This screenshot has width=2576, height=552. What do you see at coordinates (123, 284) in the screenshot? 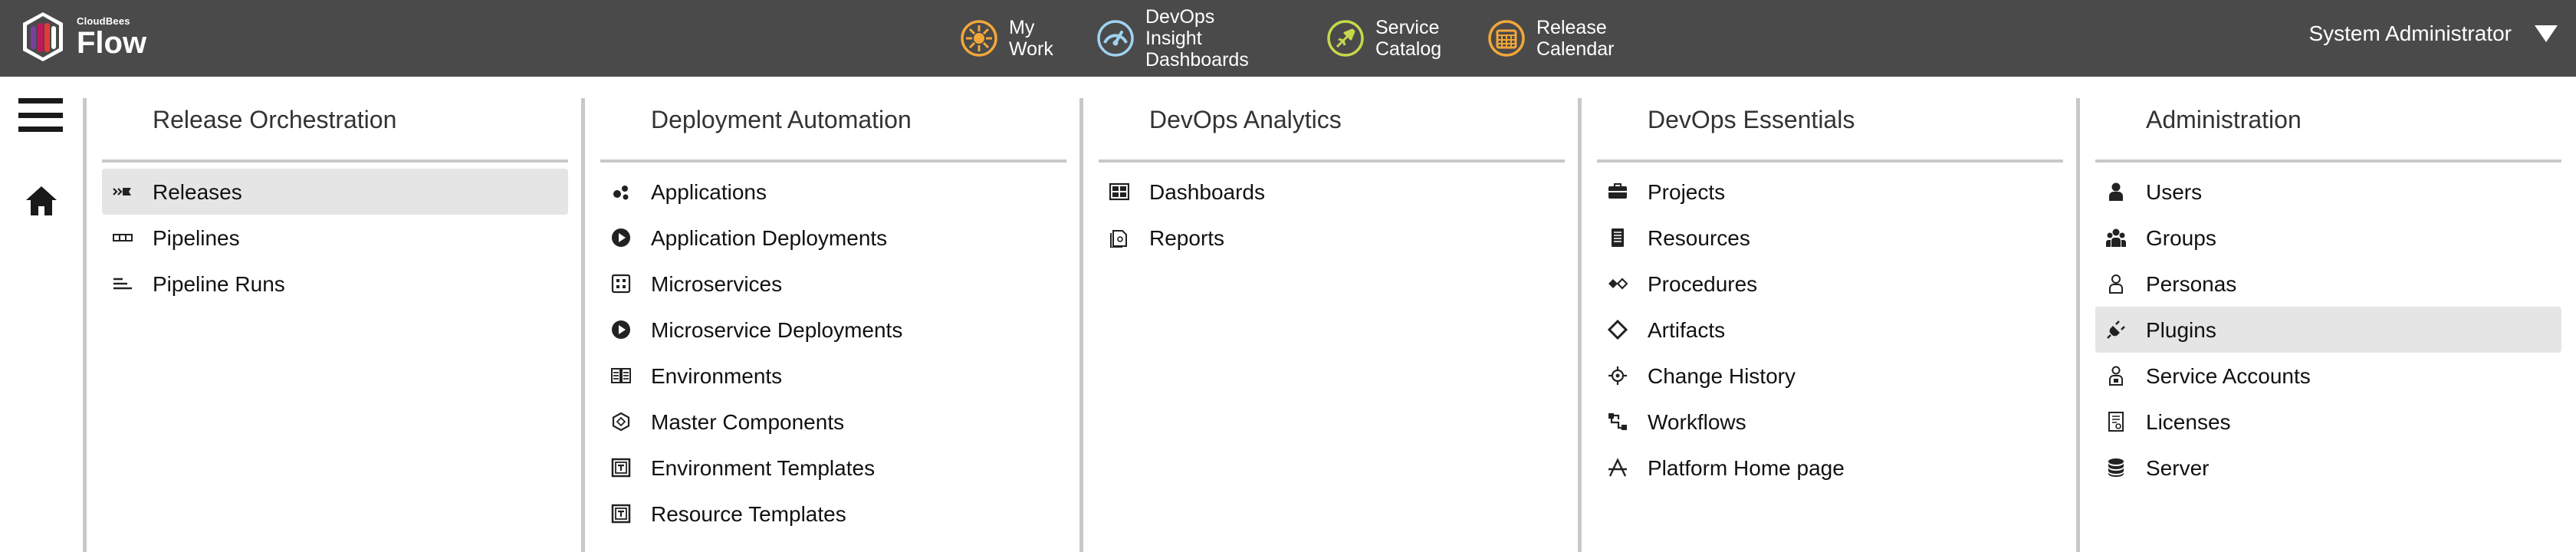
I see `pipeline-runs-icon` at bounding box center [123, 284].